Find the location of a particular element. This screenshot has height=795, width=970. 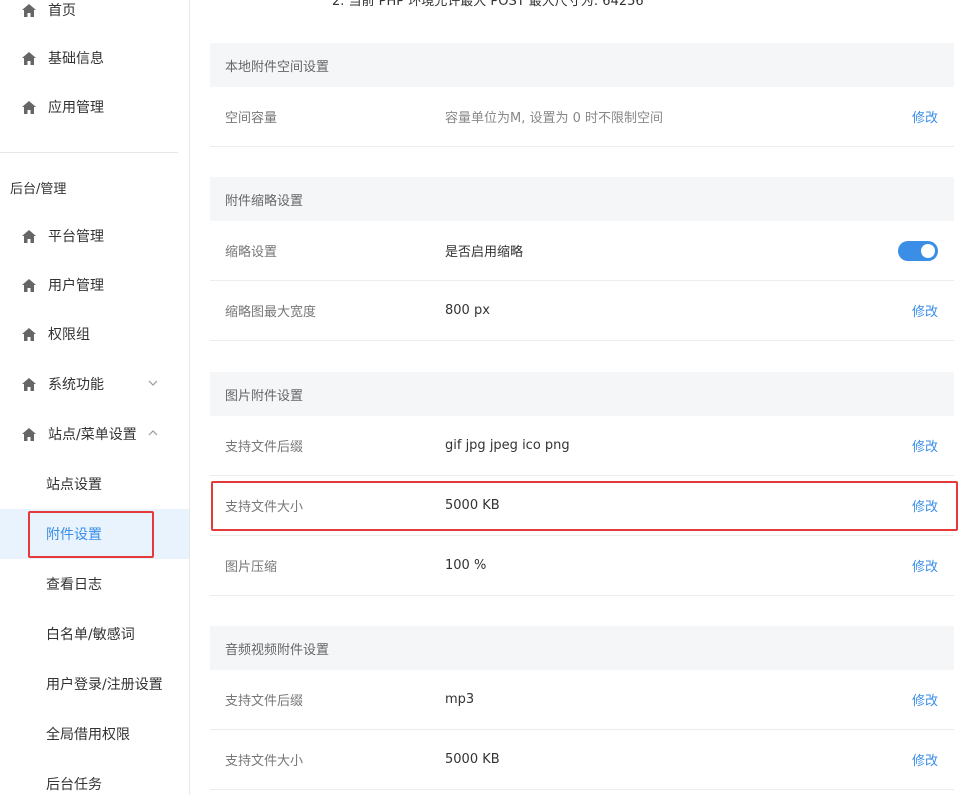

settings-row-space-capacity: 空间容量 容量单位为M, 设置为 0 时不限制空间 修改 is located at coordinates (582, 117).